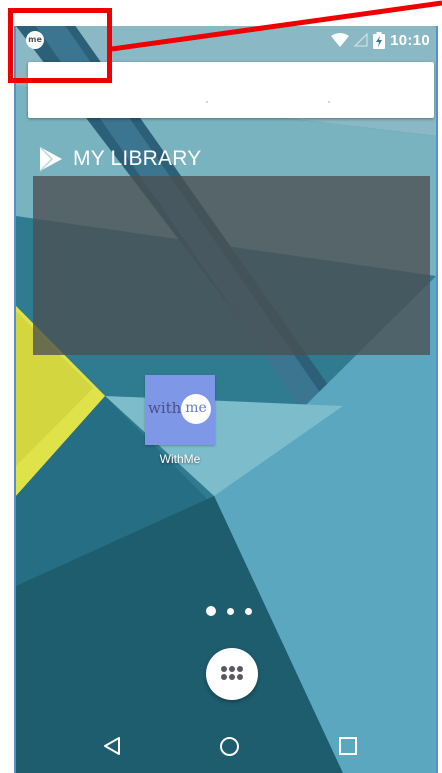 This screenshot has height=773, width=442. I want to click on page-indicator-active, so click(211, 611).